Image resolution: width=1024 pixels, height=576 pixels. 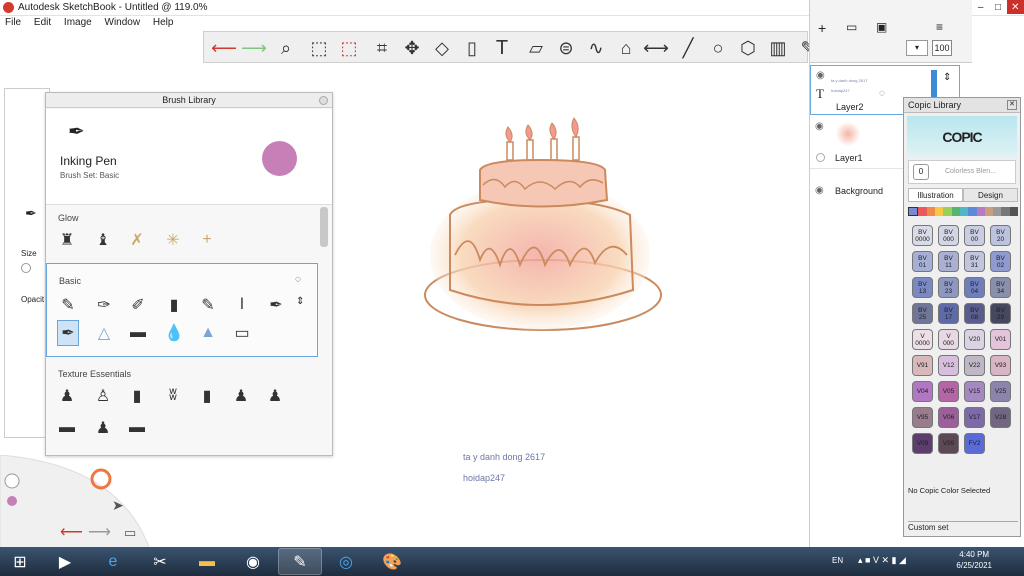 I want to click on language-indicator: EN, so click(x=837, y=560).